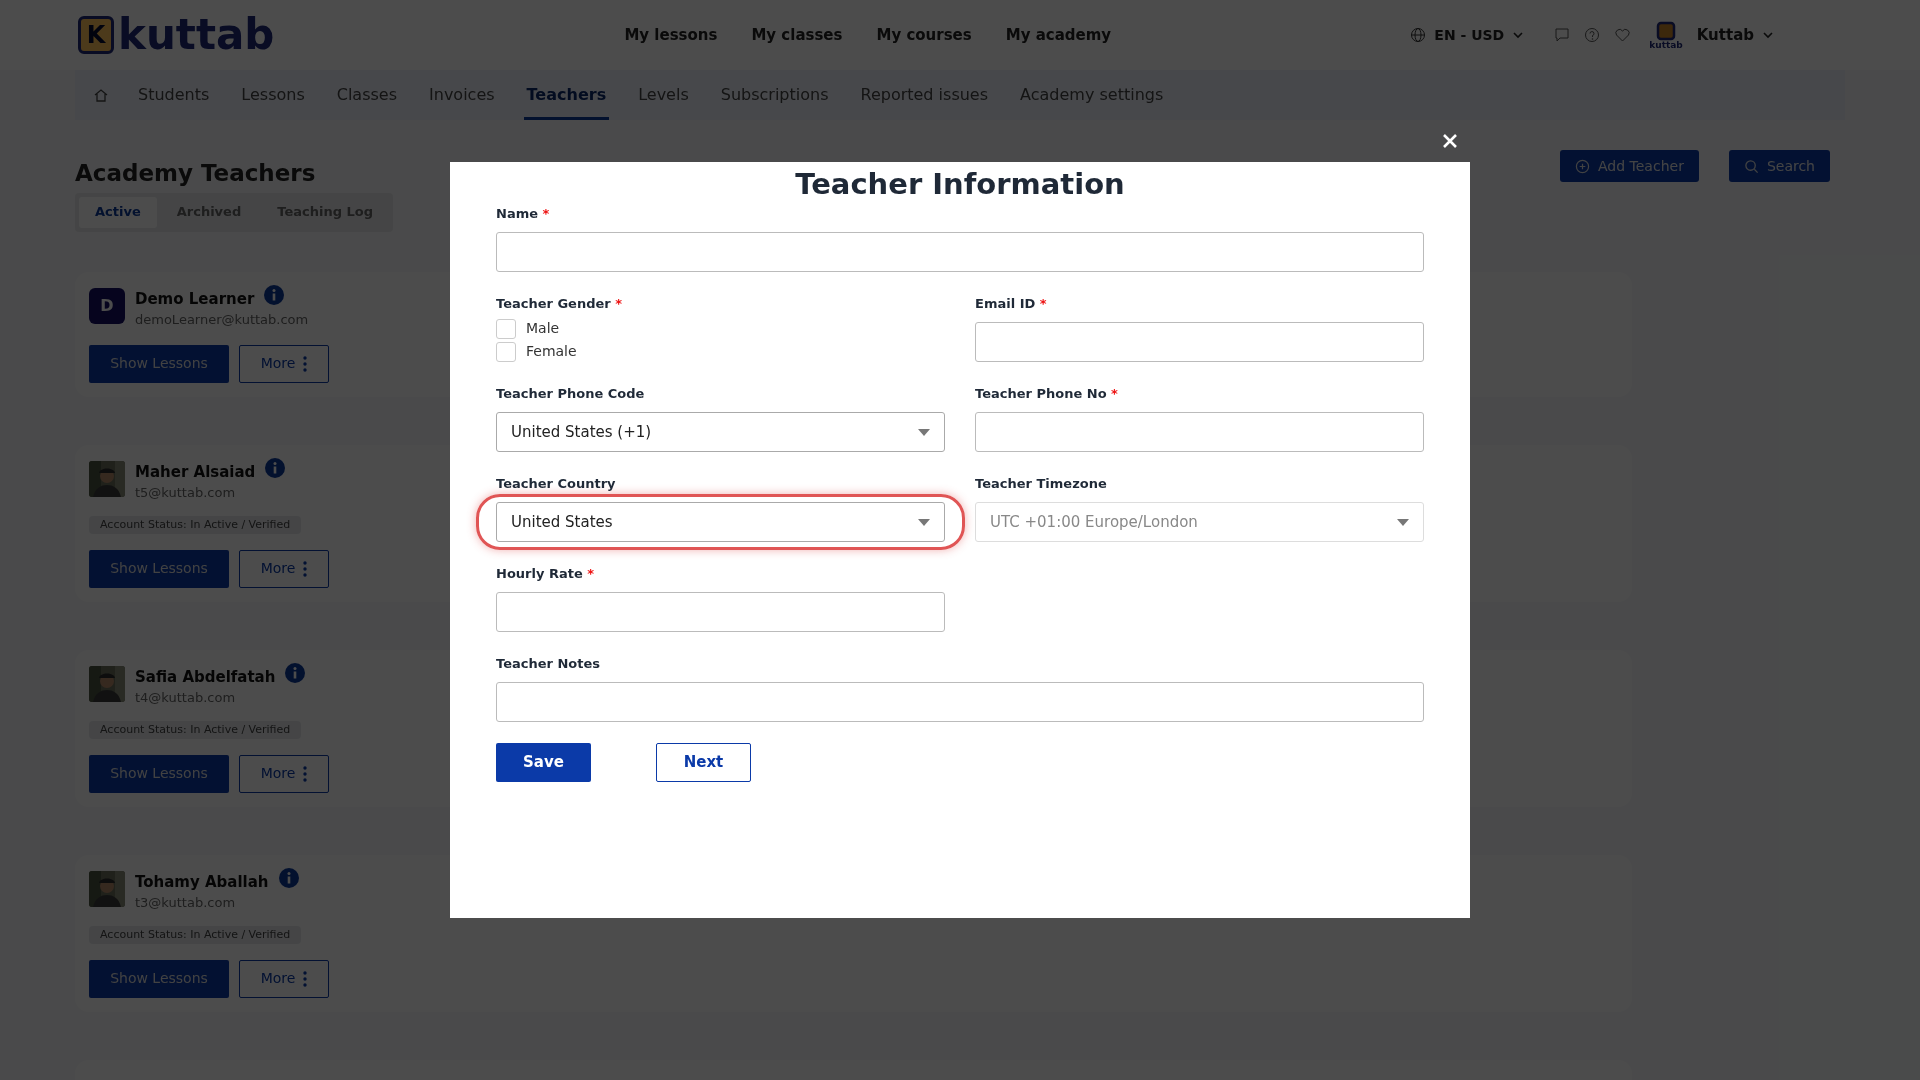 This screenshot has width=1920, height=1080. Describe the element at coordinates (196, 35) in the screenshot. I see `logo-text: kuttab` at that location.